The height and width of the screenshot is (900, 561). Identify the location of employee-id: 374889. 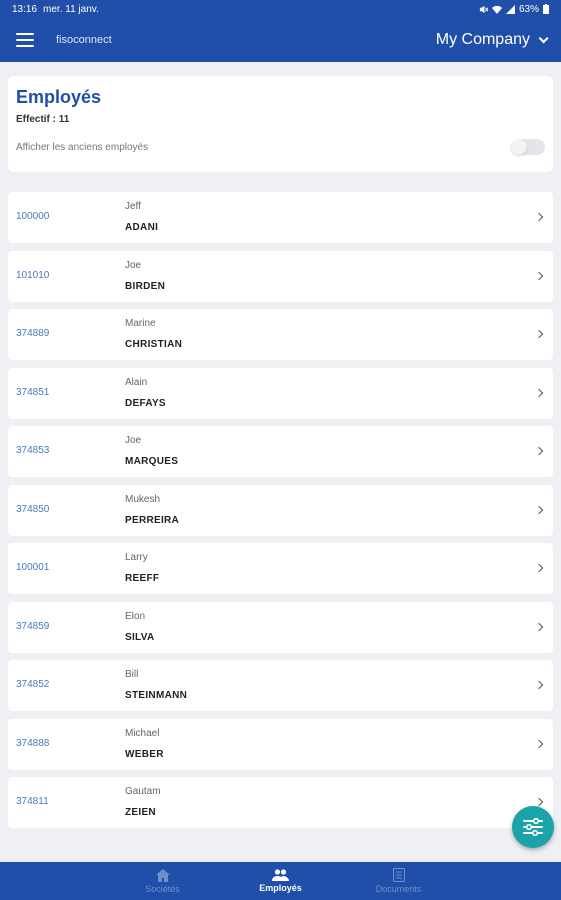
(33, 333).